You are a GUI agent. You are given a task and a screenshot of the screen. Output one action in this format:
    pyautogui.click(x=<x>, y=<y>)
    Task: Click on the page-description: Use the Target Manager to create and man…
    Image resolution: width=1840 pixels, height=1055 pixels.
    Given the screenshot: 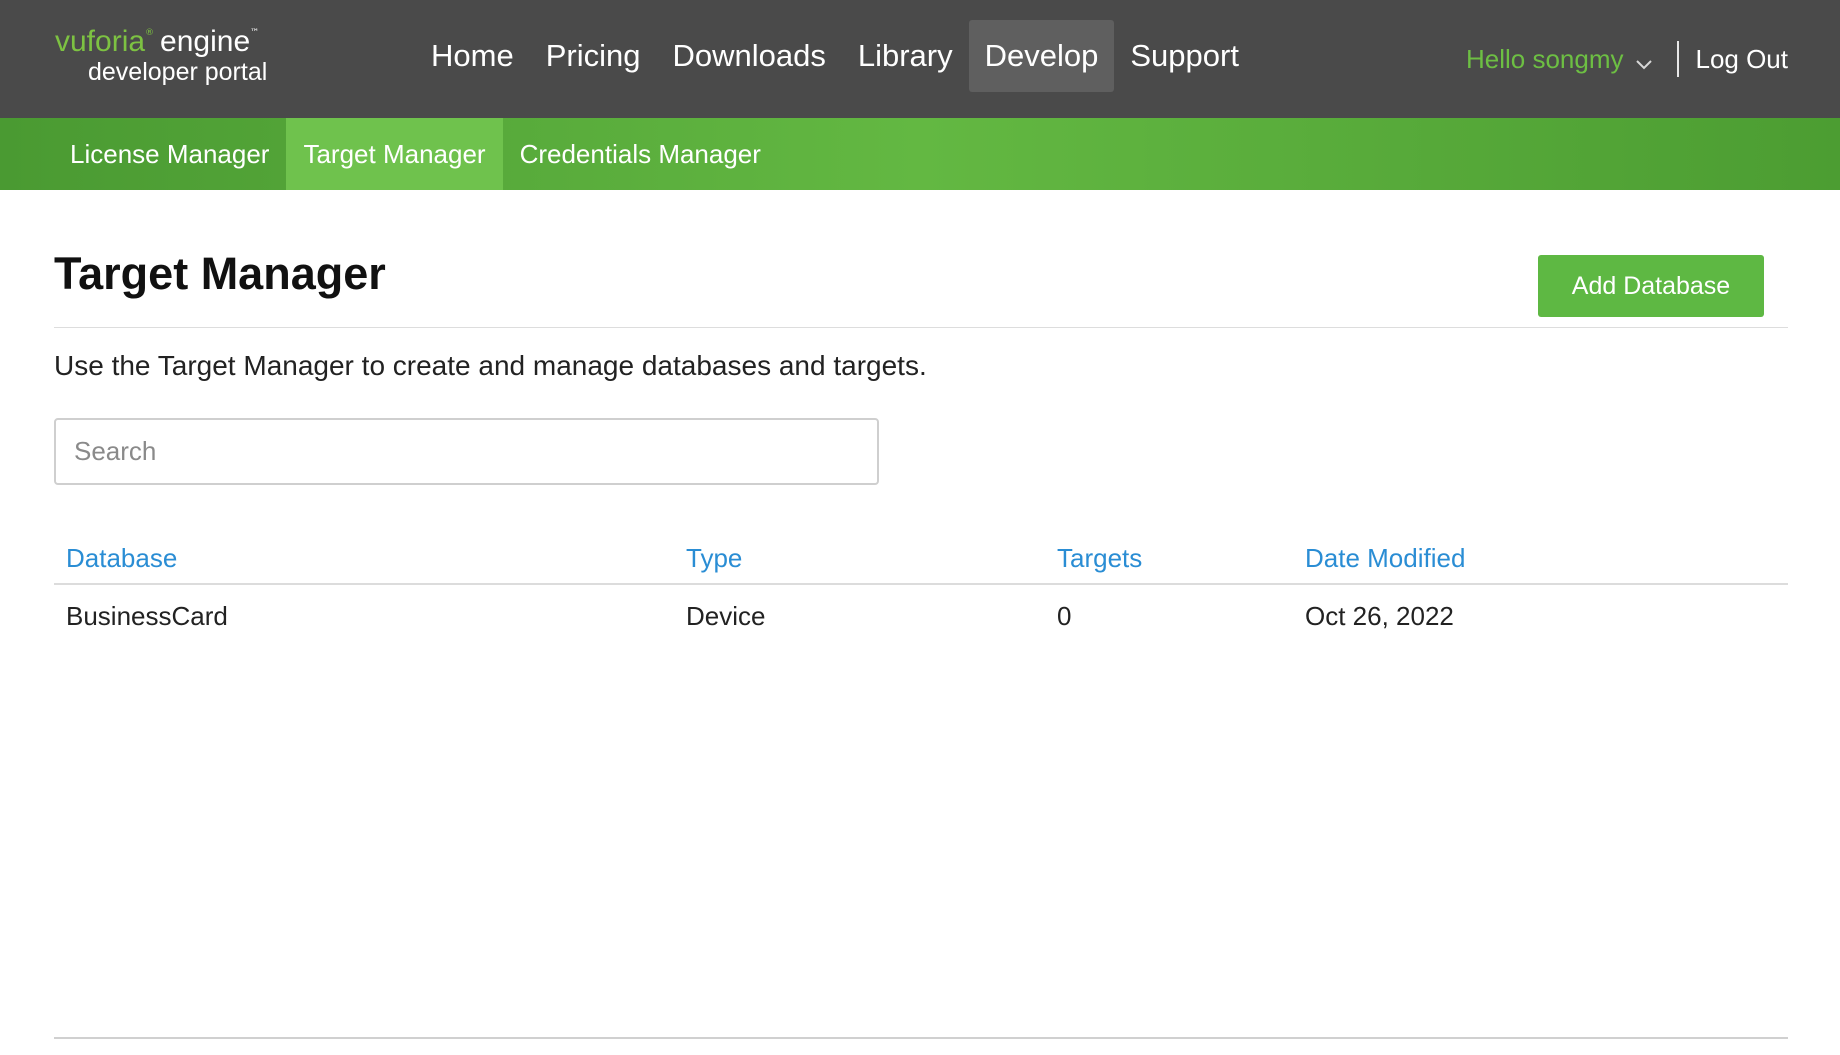 What is the action you would take?
    pyautogui.click(x=490, y=365)
    